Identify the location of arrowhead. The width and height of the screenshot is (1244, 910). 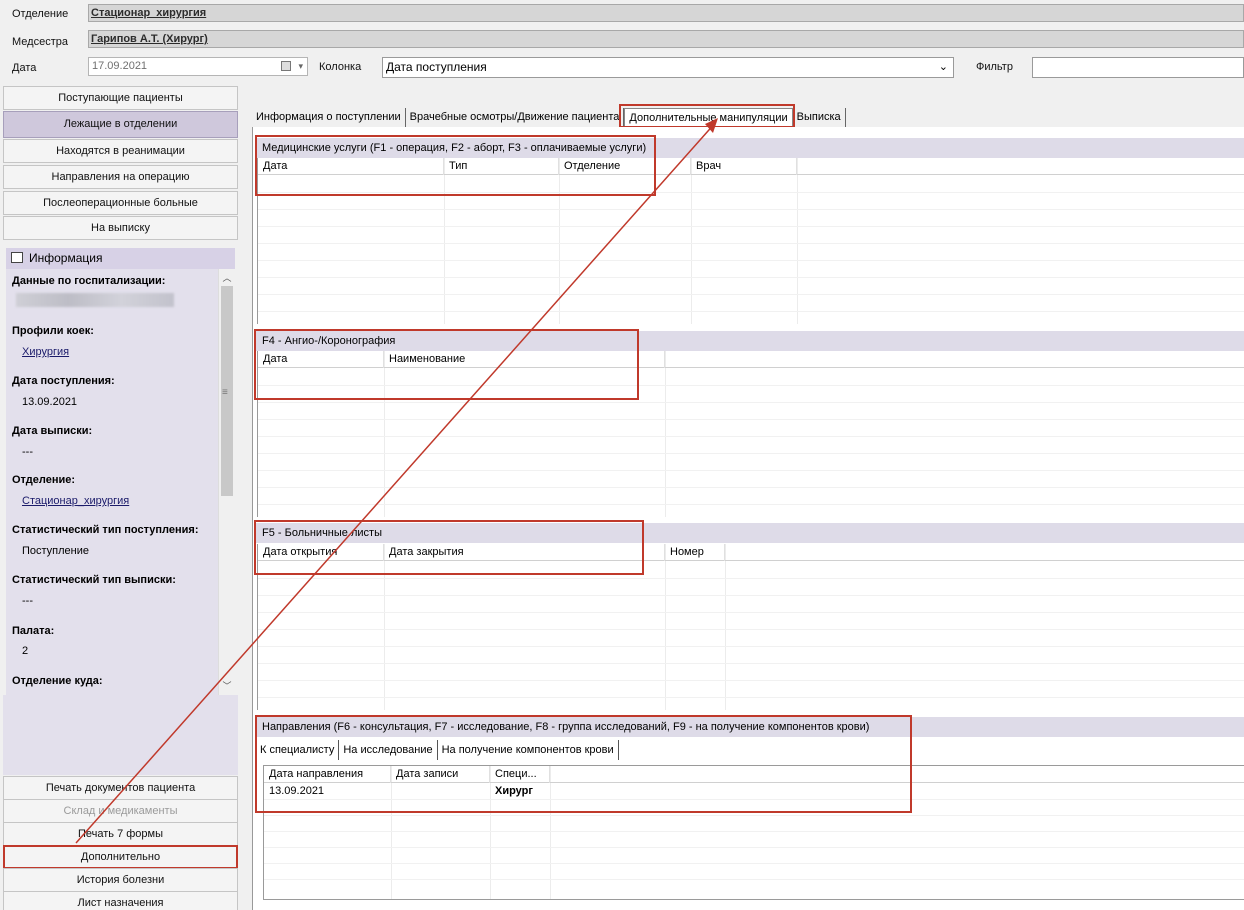
(711, 125).